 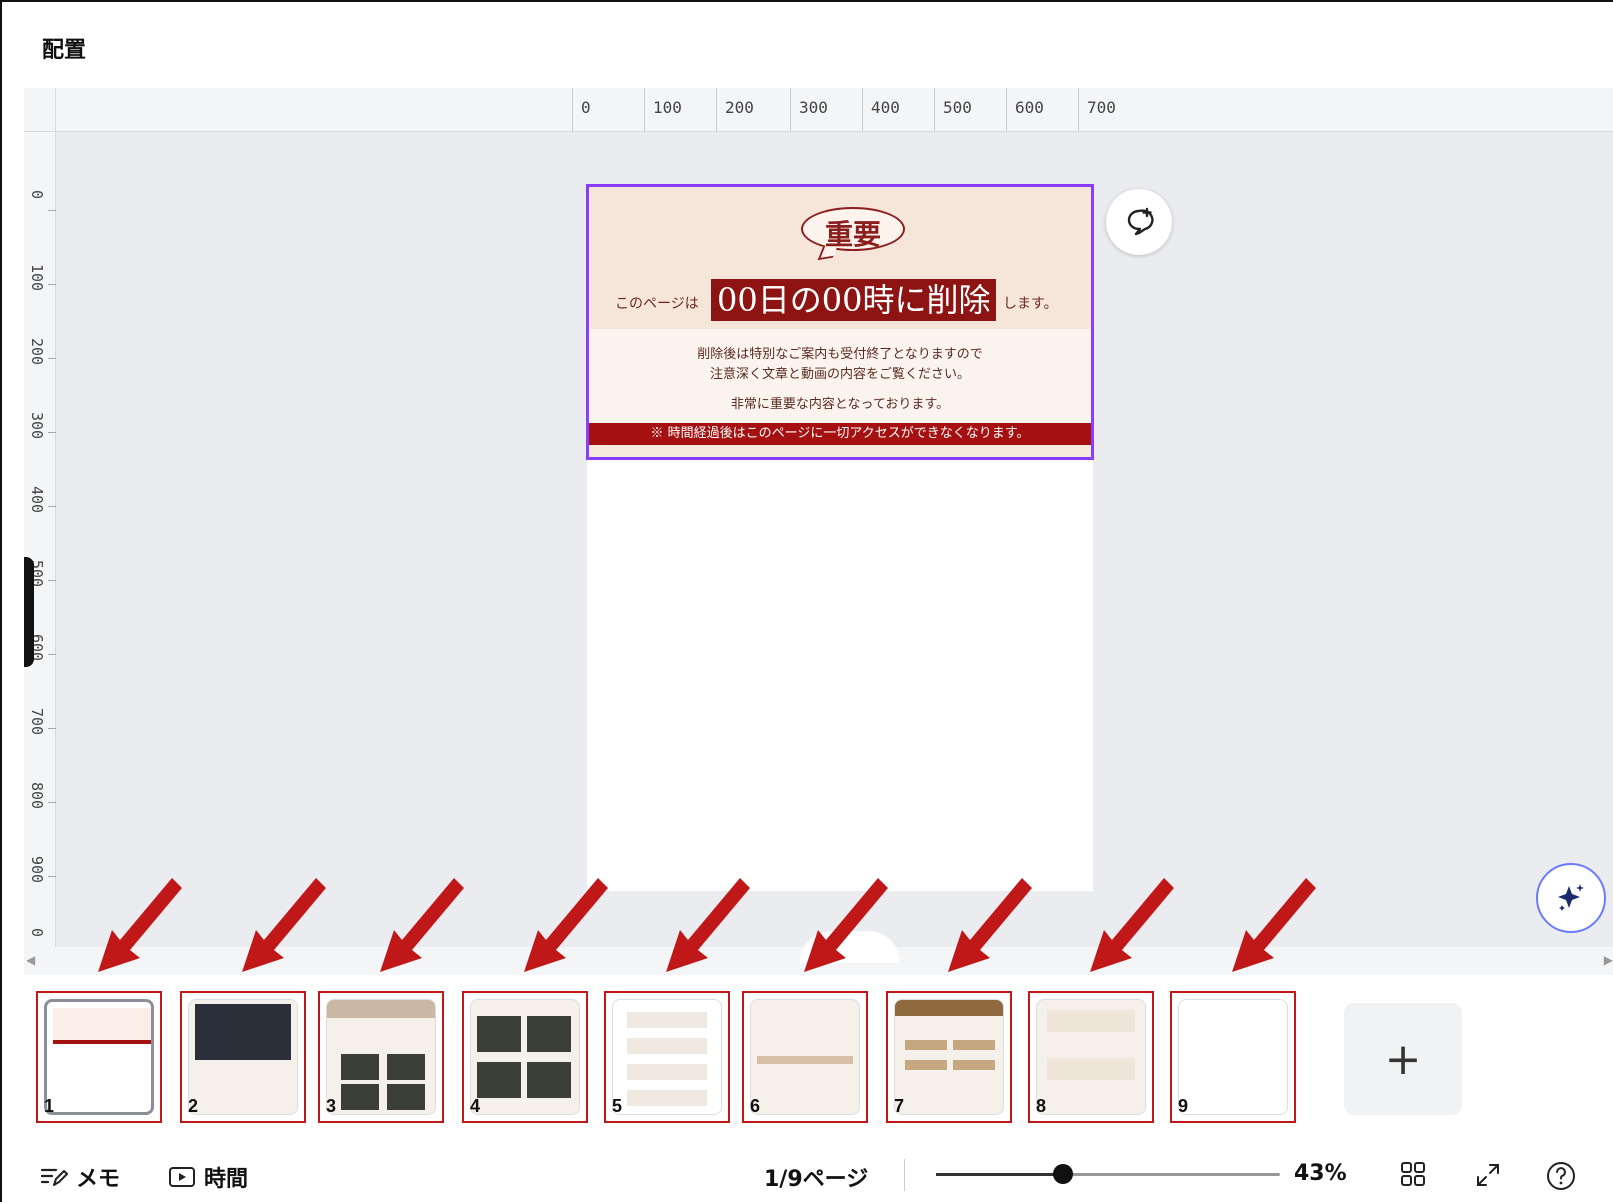 I want to click on vertical-ruler: 0 100 200 300 400 500 600 700 800 900 0, so click(x=40, y=540).